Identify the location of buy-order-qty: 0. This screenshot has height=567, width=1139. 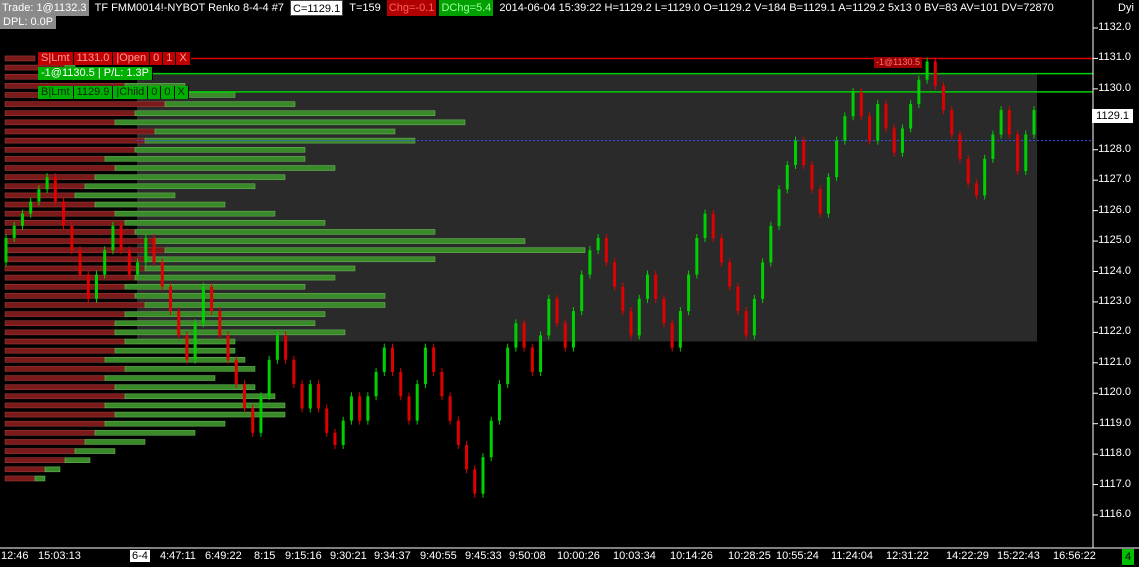
(168, 92).